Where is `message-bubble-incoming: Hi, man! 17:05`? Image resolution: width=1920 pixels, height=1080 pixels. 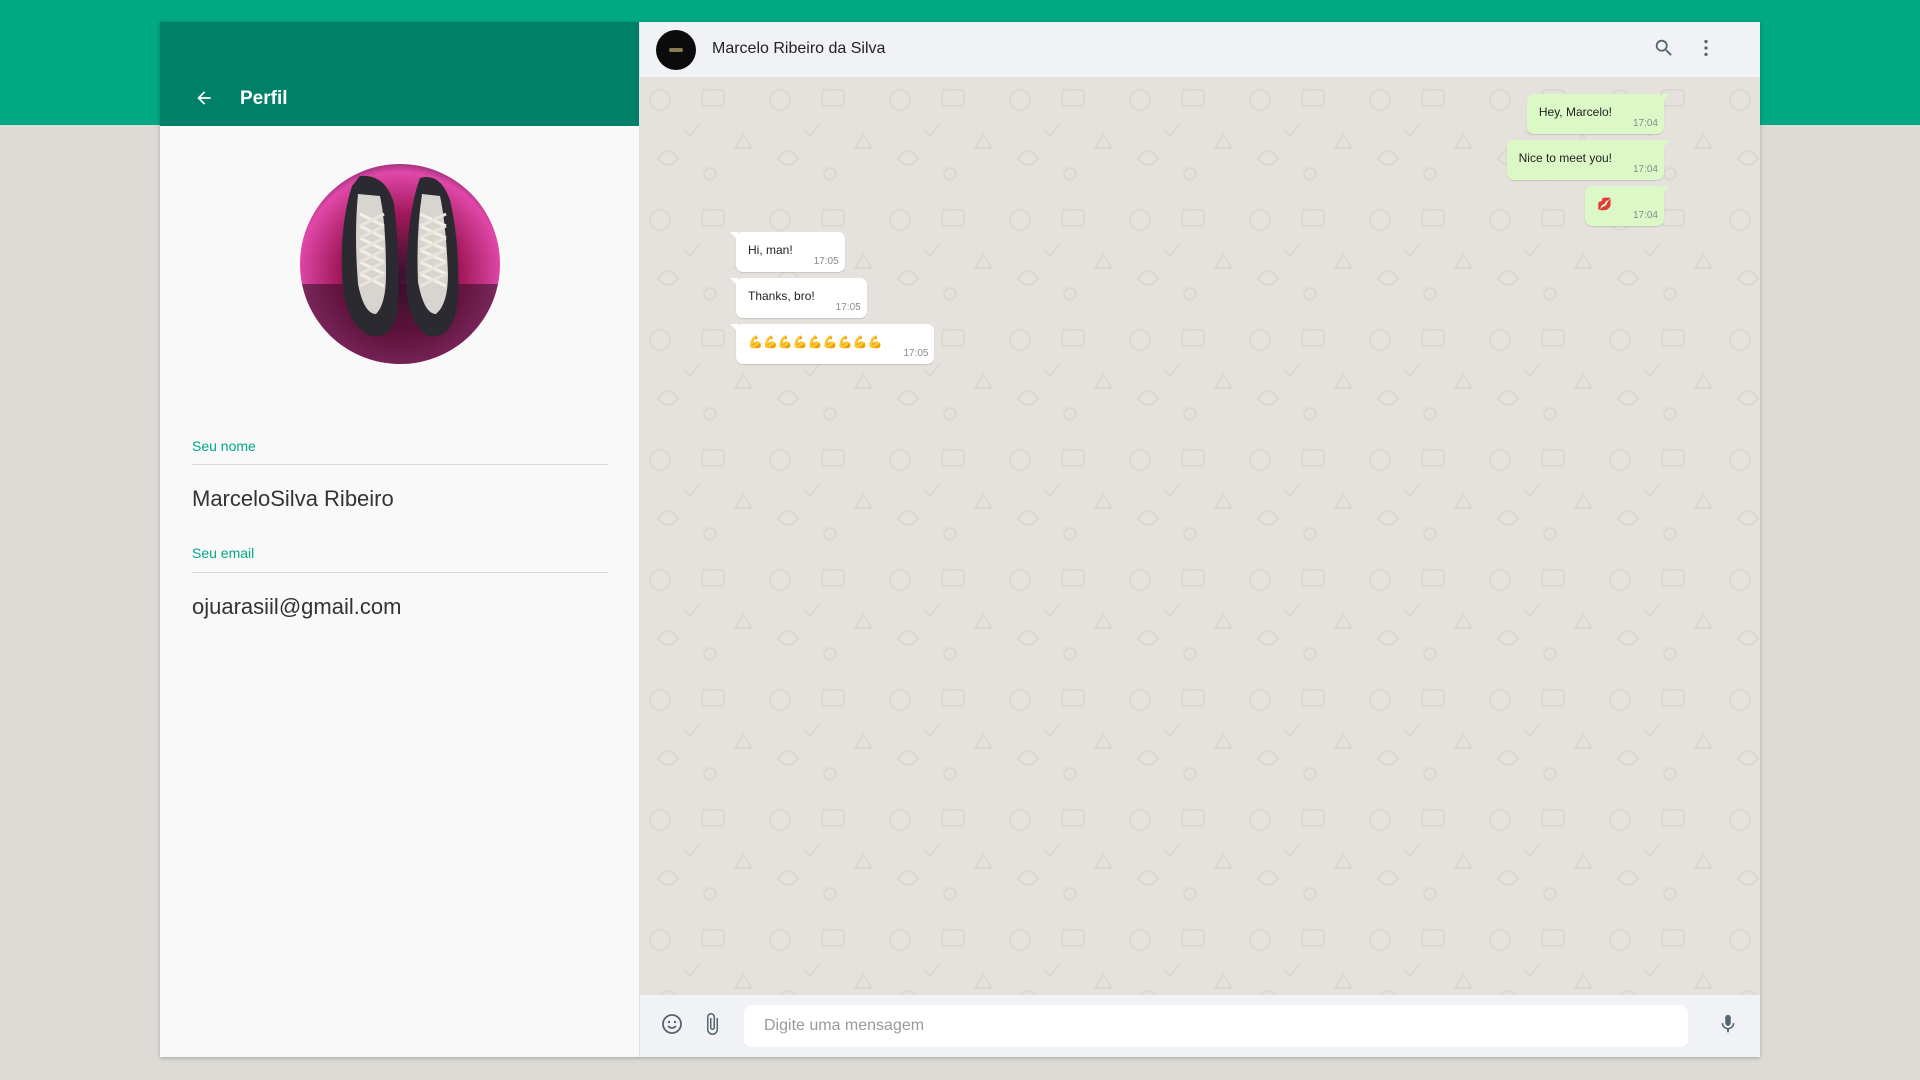
message-bubble-incoming: Hi, man! 17:05 is located at coordinates (787, 252).